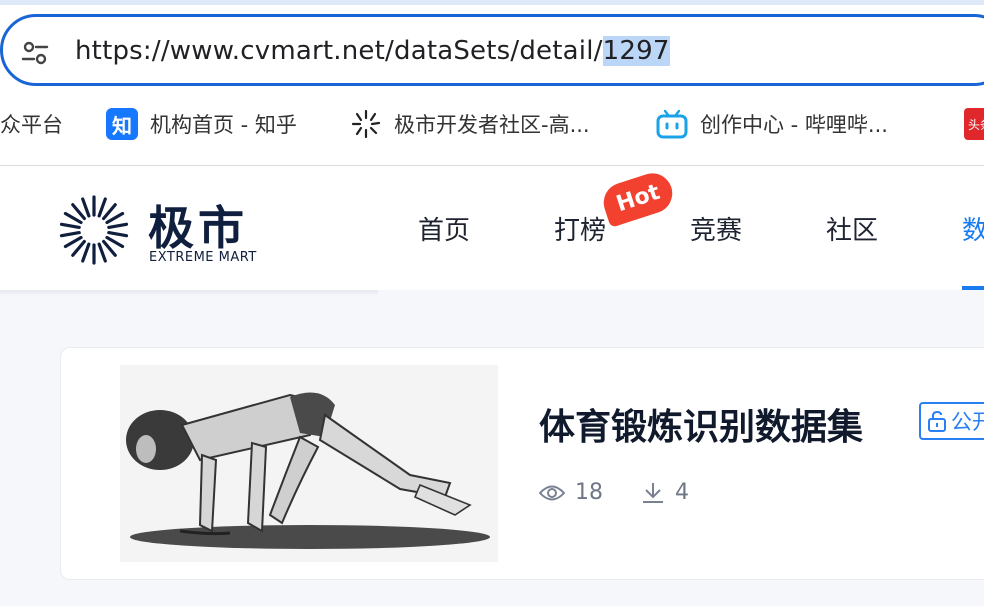  I want to click on unlock-icon, so click(937, 421).